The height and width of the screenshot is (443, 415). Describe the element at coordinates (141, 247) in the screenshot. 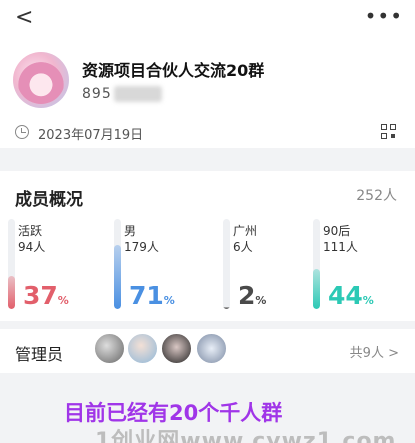

I see `stat-count: 179人` at that location.